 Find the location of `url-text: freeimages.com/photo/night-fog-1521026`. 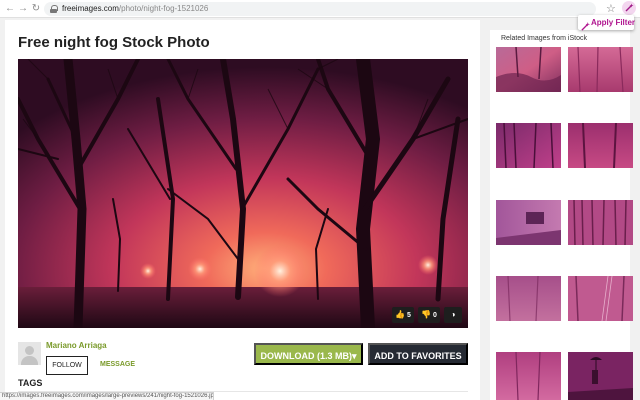

url-text: freeimages.com/photo/night-fog-1521026 is located at coordinates (135, 9).